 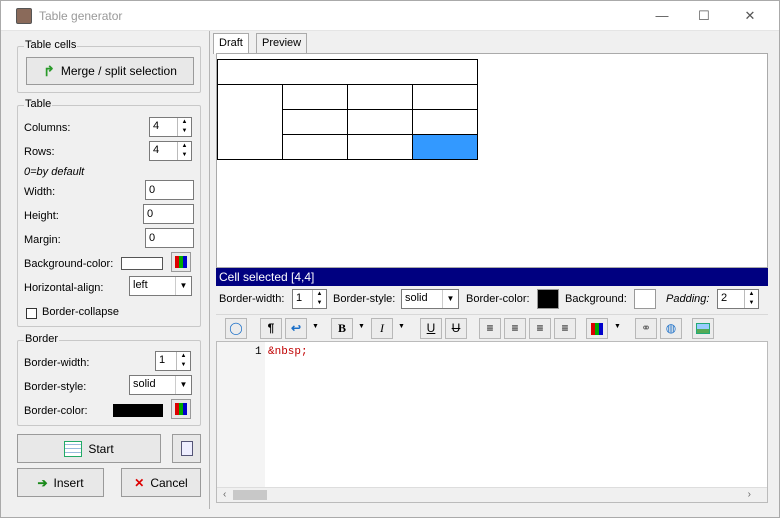 I want to click on border-style-select: solid ▼, so click(x=160, y=385).